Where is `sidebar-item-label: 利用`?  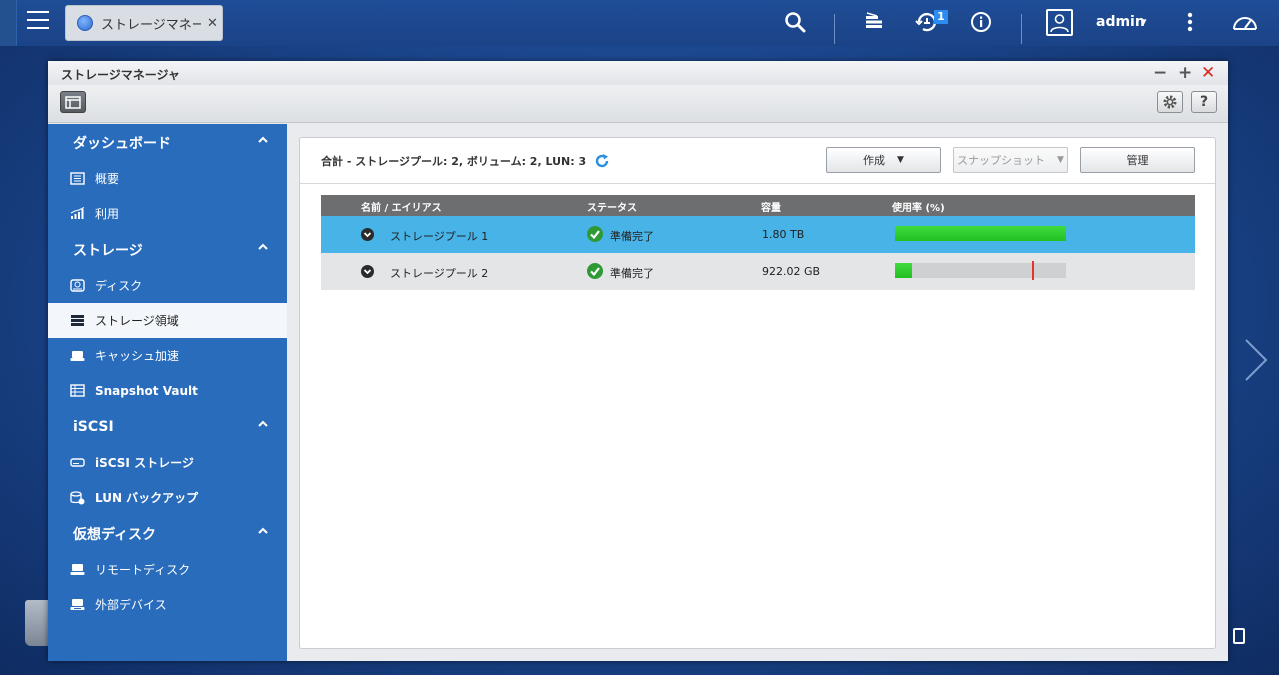 sidebar-item-label: 利用 is located at coordinates (107, 214).